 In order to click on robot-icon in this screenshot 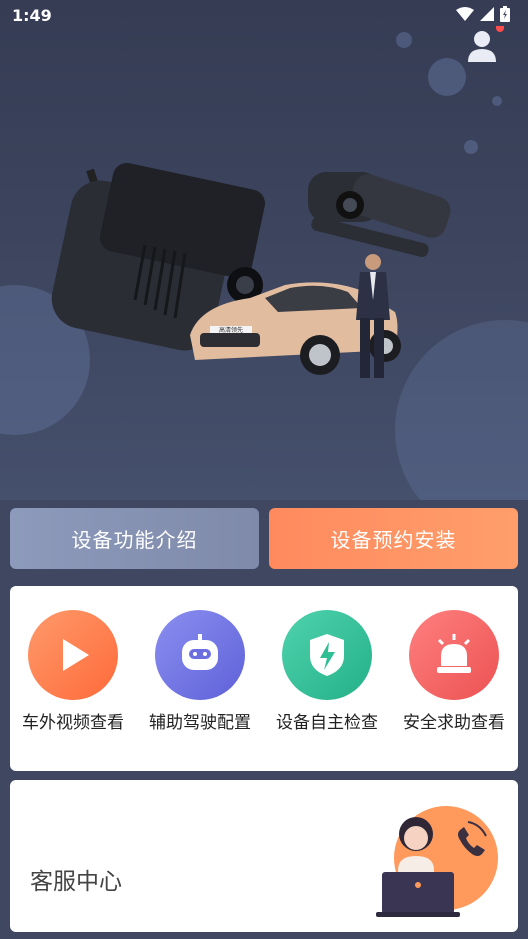, I will do `click(200, 655)`.